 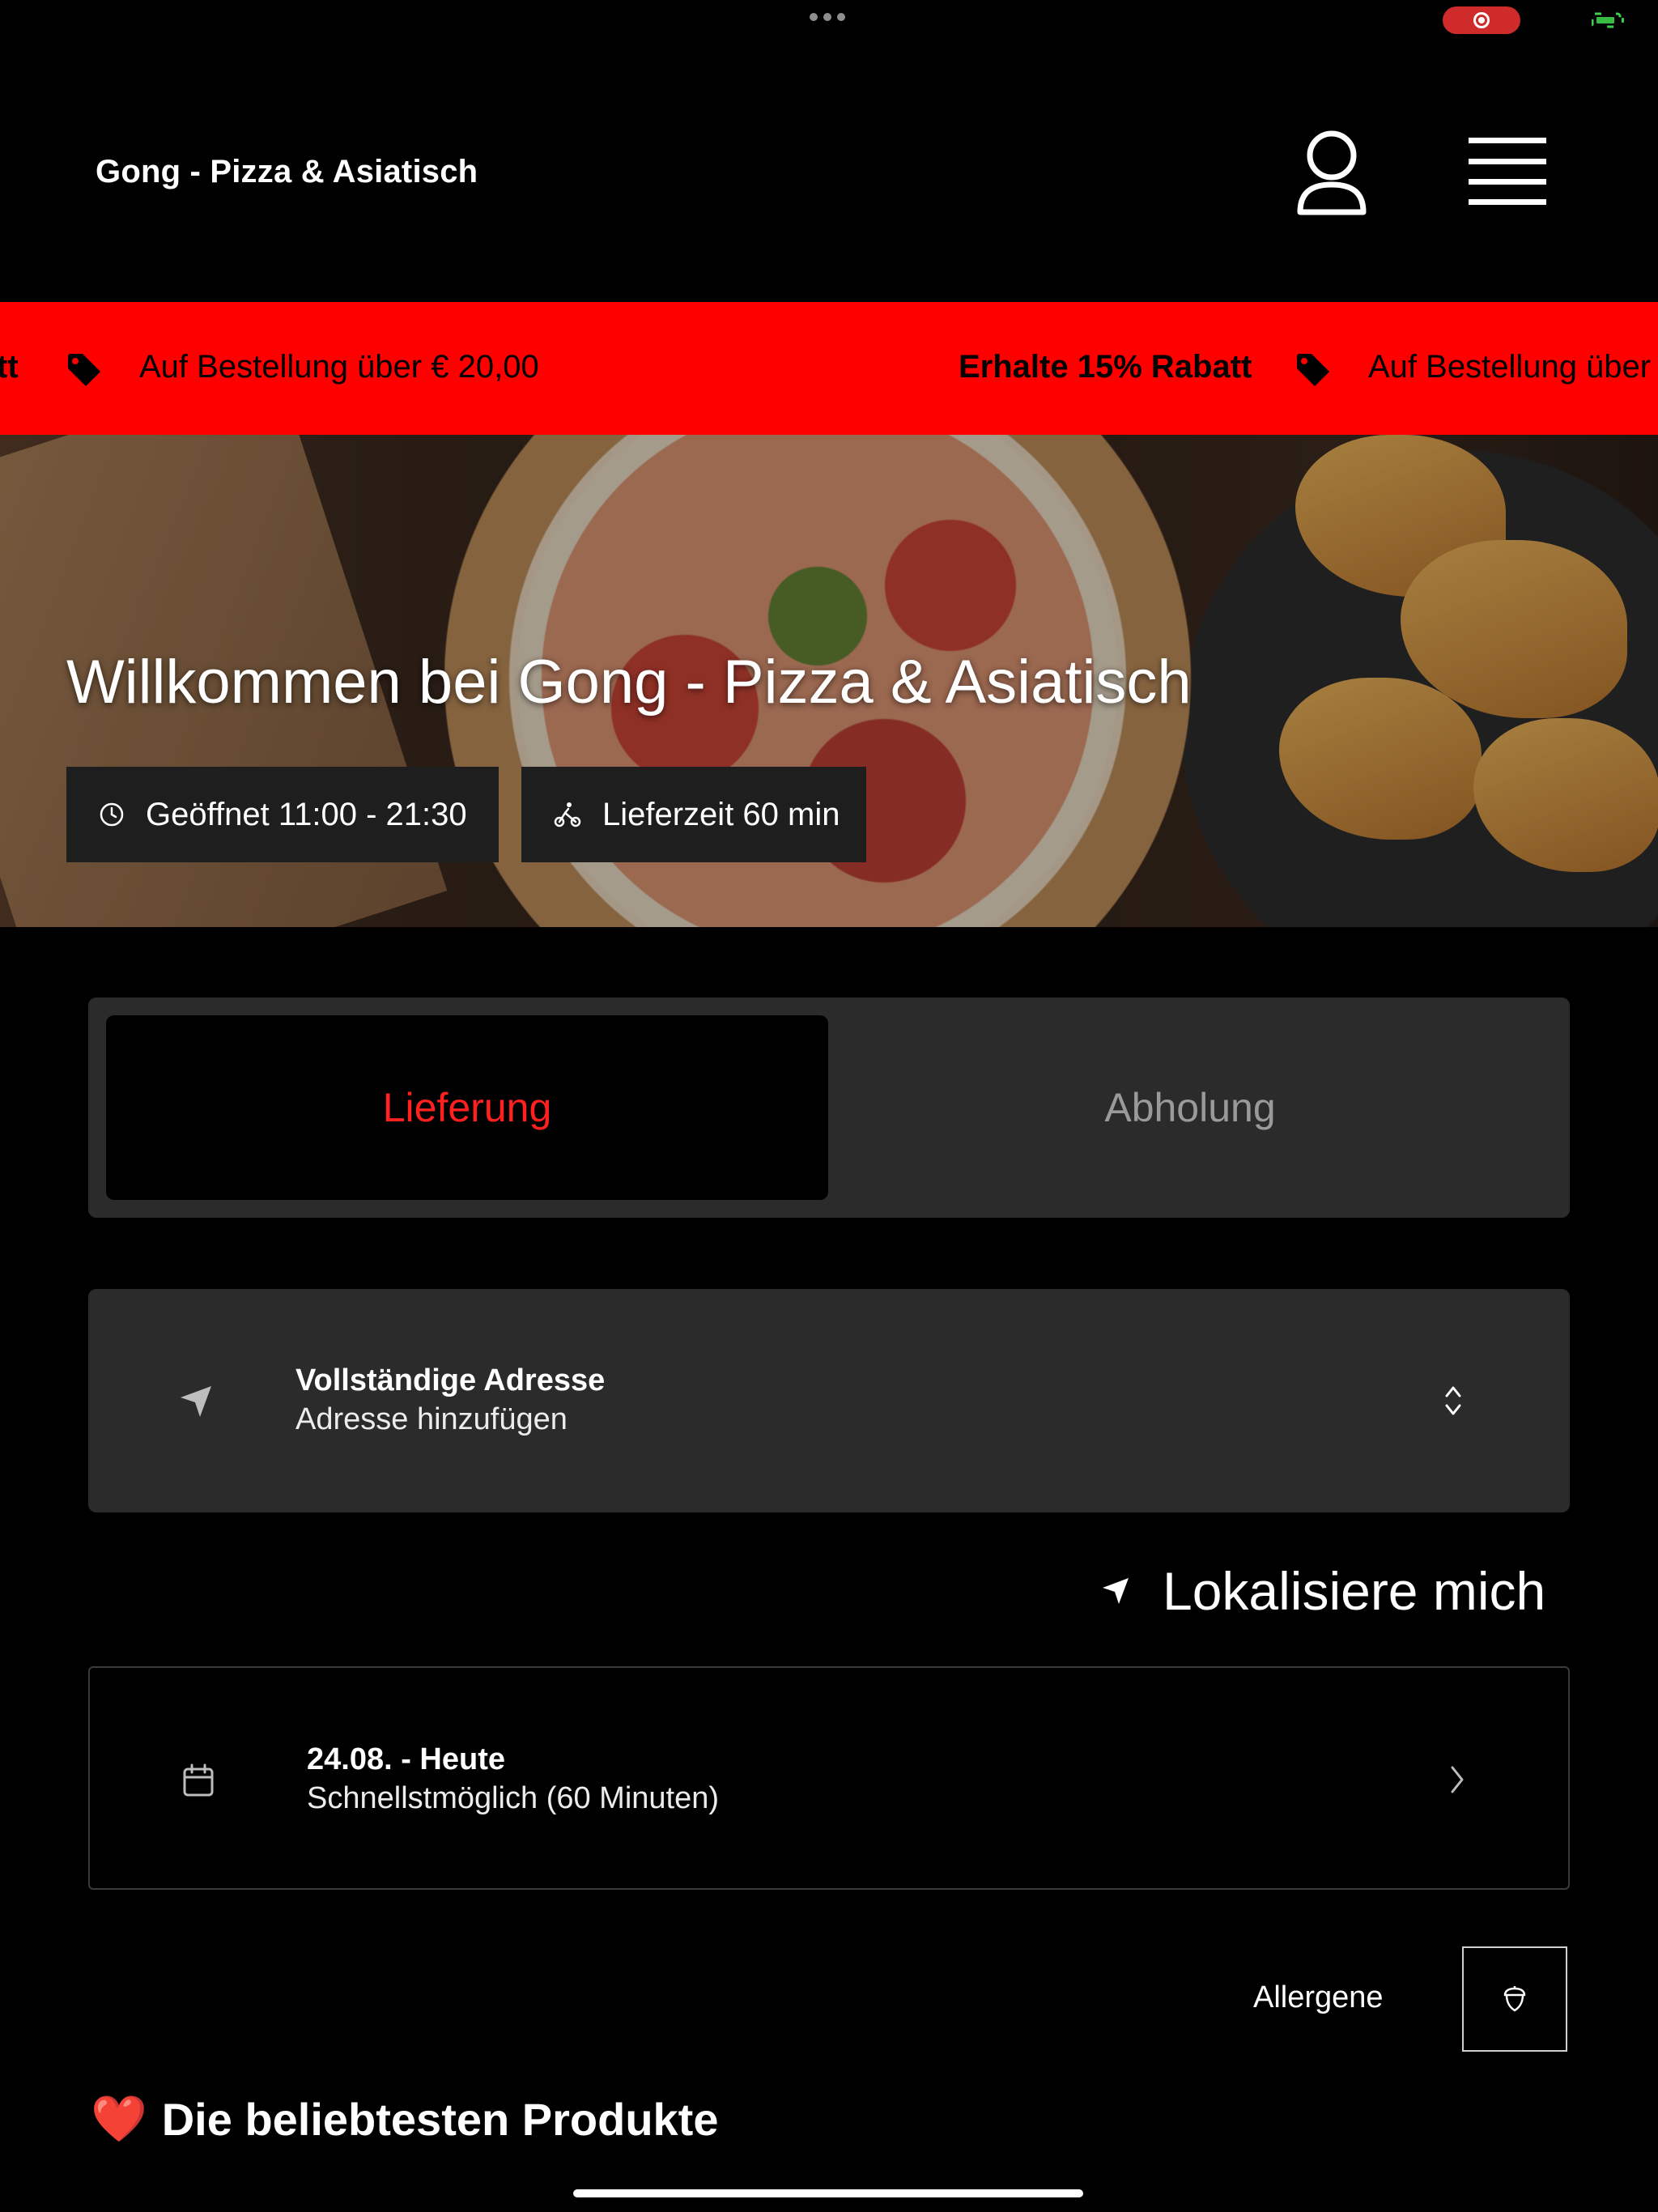 What do you see at coordinates (829, 19) in the screenshot?
I see `multitasking-dots` at bounding box center [829, 19].